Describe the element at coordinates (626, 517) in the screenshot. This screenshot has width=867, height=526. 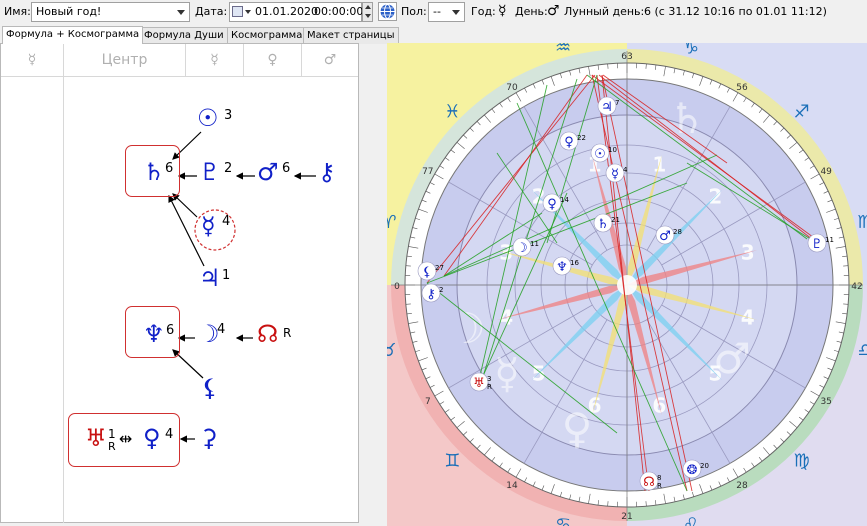
I see `degree-label: 21` at that location.